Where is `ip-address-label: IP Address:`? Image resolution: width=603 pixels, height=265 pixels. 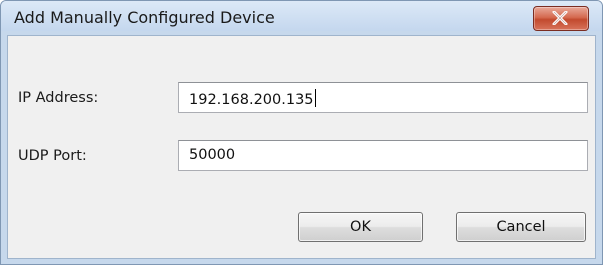
ip-address-label: IP Address: is located at coordinates (58, 98).